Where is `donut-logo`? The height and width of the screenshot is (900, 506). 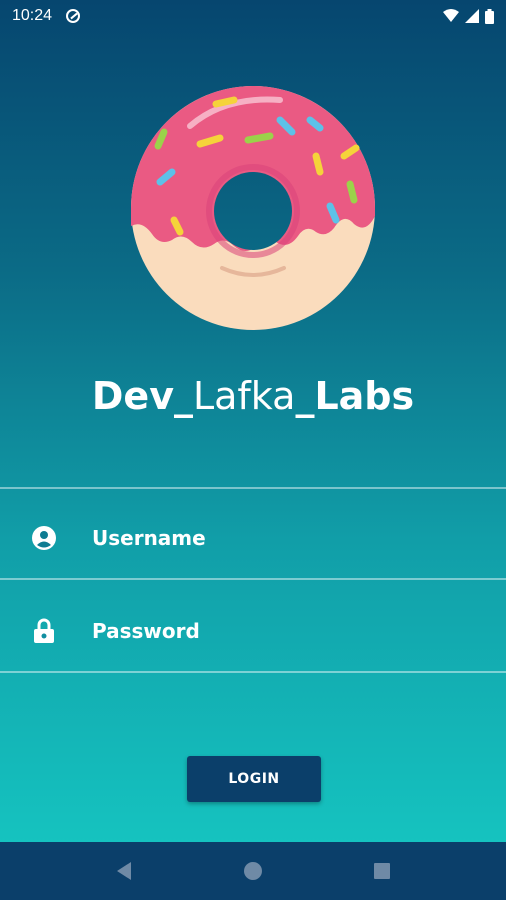 donut-logo is located at coordinates (253, 208).